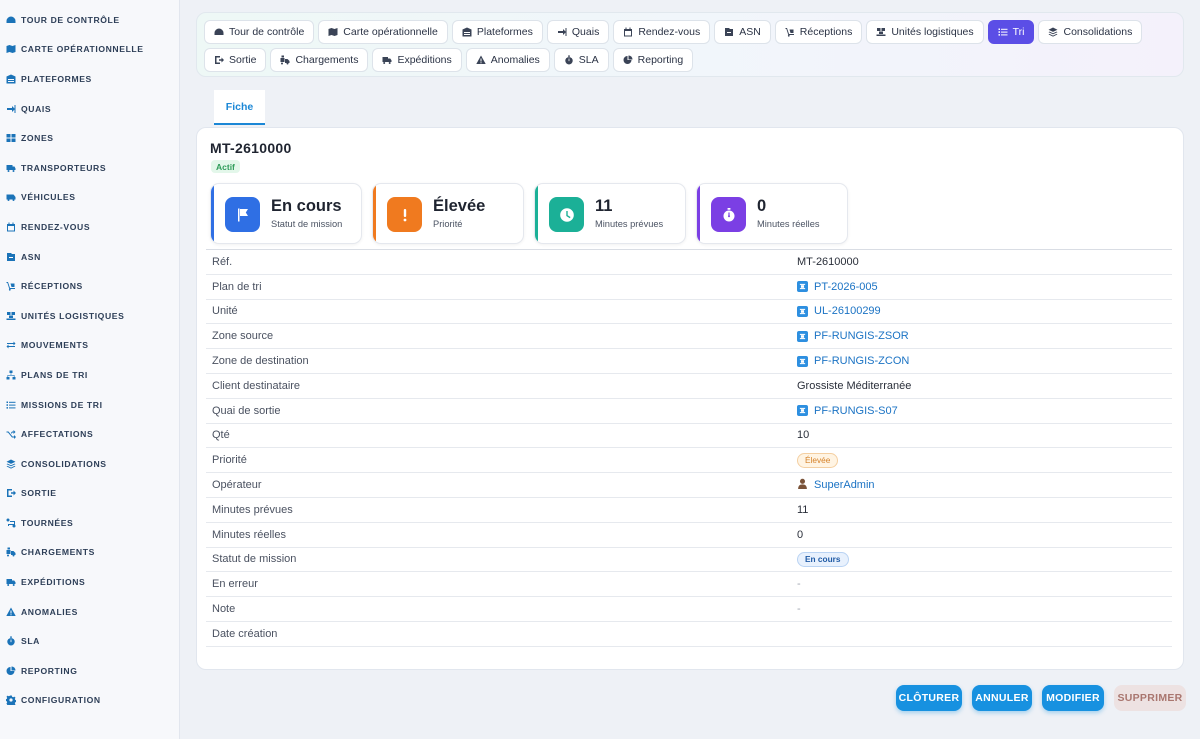 This screenshot has height=739, width=1200. What do you see at coordinates (662, 32) in the screenshot?
I see `nav-tab-rendez-vous: Rendez-vous` at bounding box center [662, 32].